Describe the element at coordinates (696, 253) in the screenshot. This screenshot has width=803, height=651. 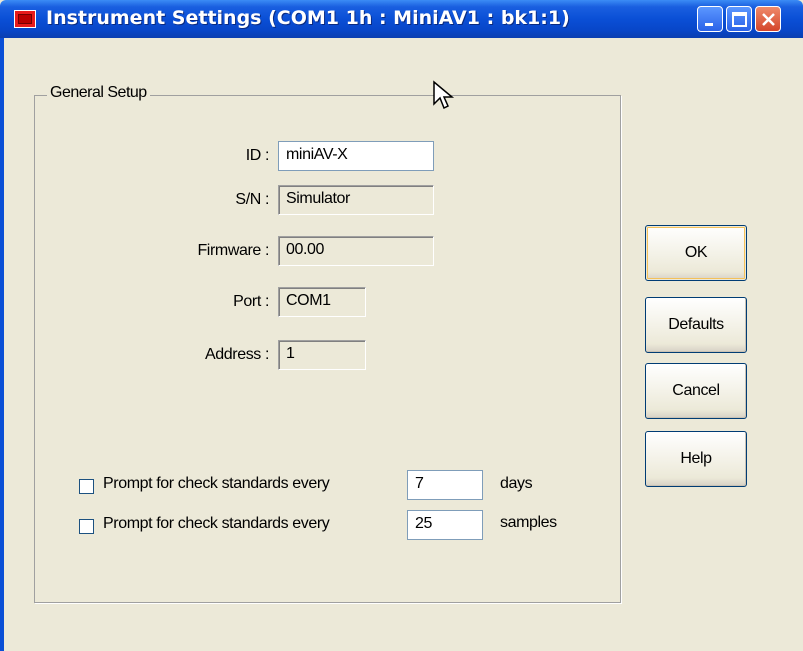
I see `ok-button: OK` at that location.